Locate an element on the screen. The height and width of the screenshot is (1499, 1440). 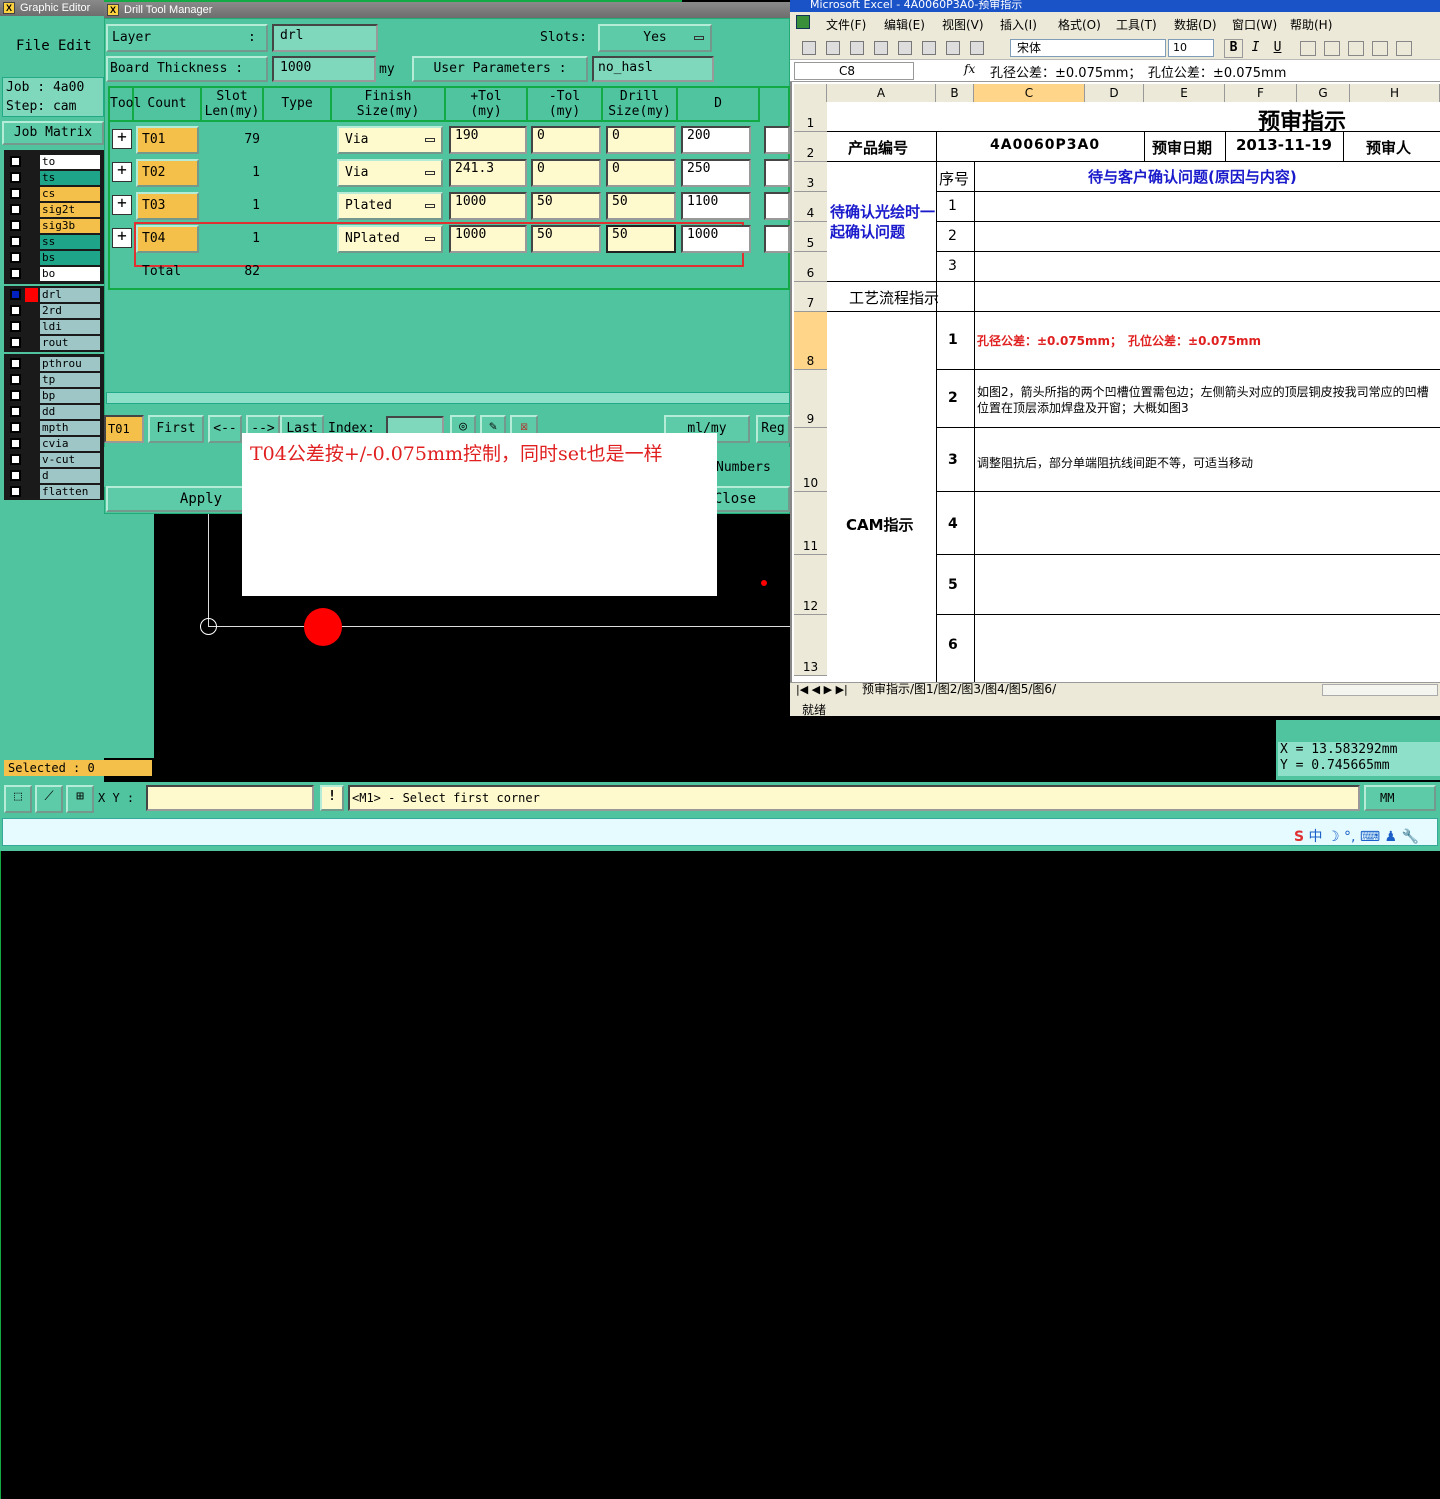
bold-button: B is located at coordinates (1233, 48).